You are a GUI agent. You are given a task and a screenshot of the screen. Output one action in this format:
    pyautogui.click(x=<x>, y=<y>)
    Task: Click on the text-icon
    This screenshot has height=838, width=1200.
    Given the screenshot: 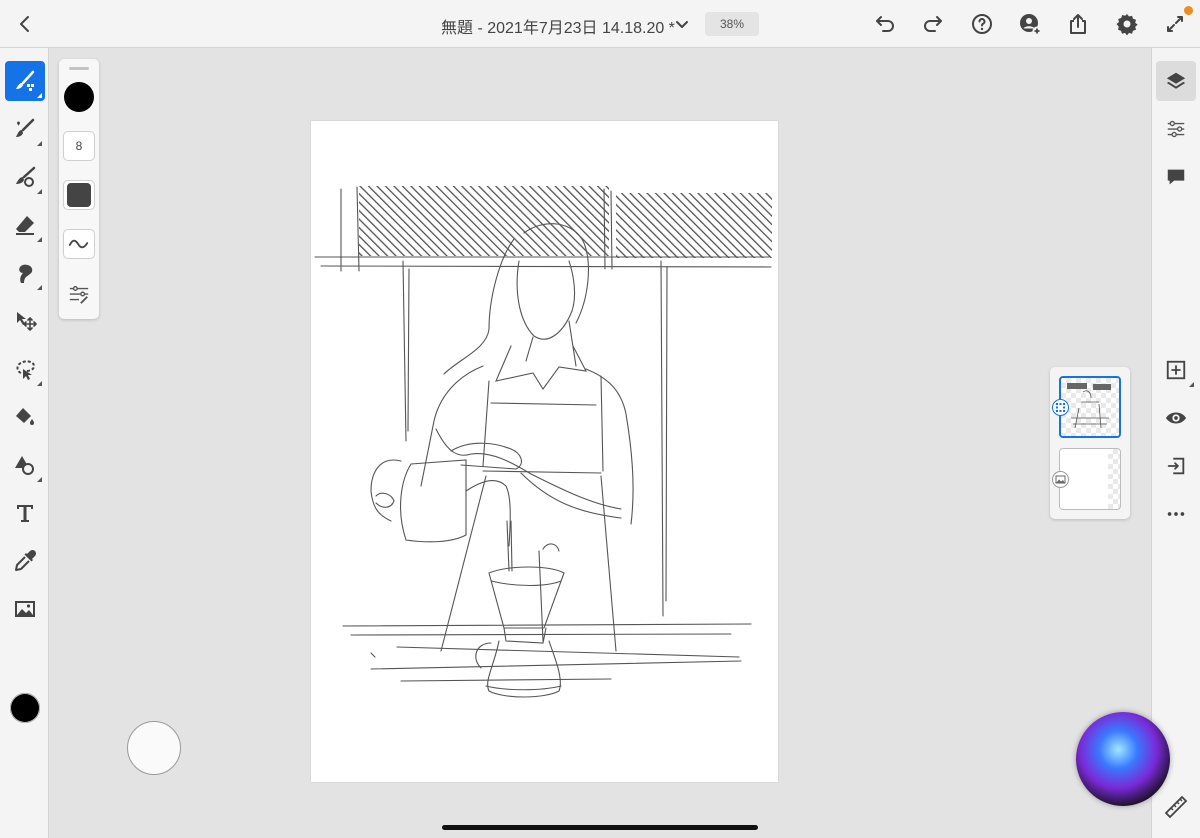 What is the action you would take?
    pyautogui.click(x=25, y=513)
    